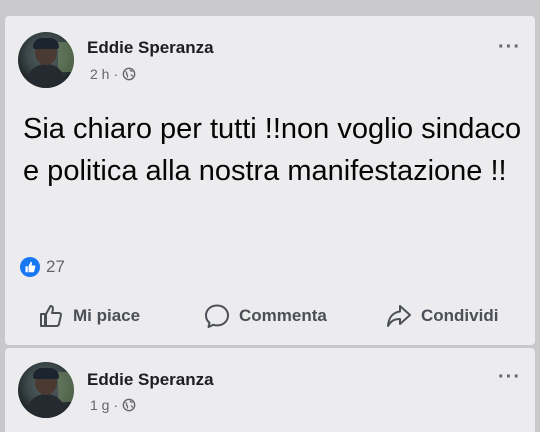  What do you see at coordinates (283, 315) in the screenshot?
I see `comment-label: Commenta` at bounding box center [283, 315].